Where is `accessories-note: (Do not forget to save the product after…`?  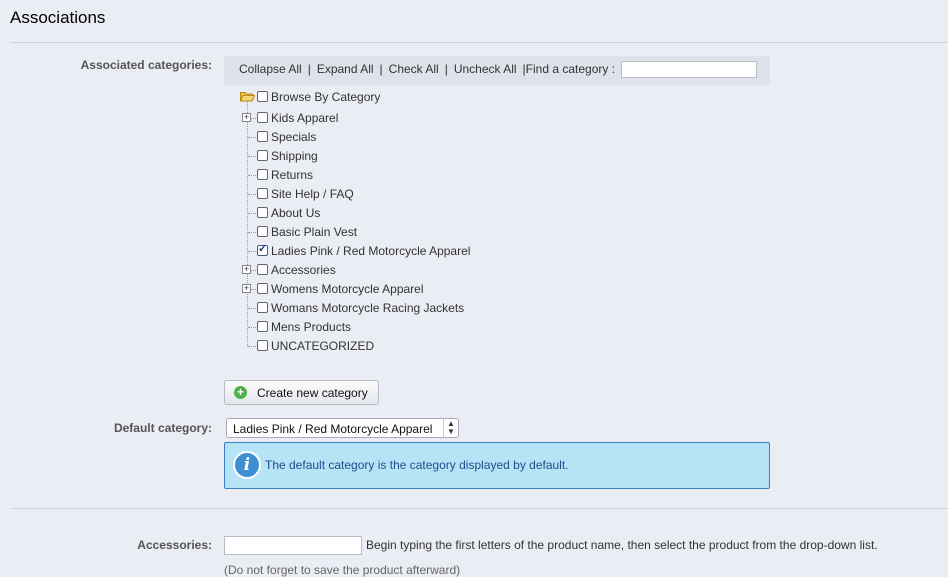 accessories-note: (Do not forget to save the product after… is located at coordinates (342, 570).